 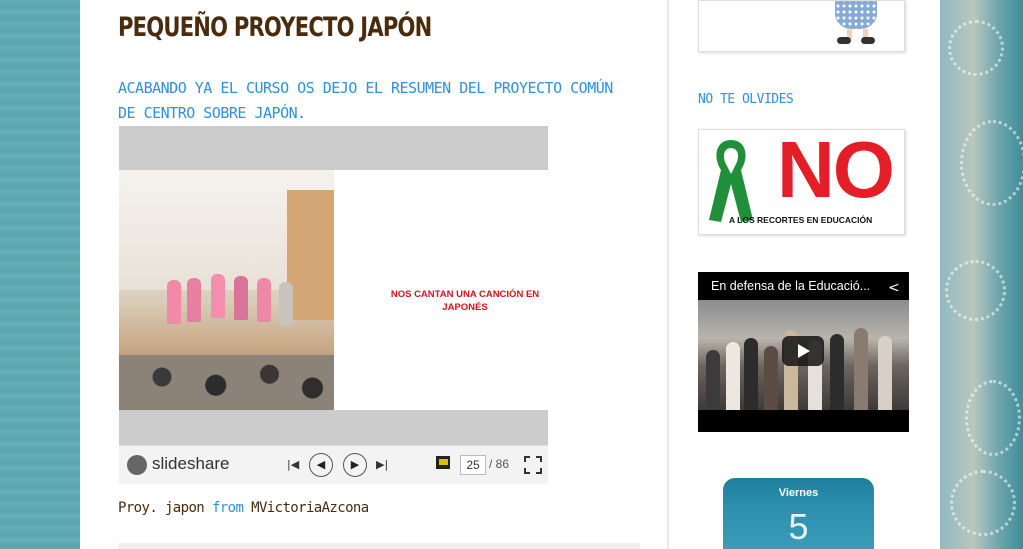 What do you see at coordinates (275, 27) in the screenshot?
I see `post-title: PEQUEÑO PROYECTO JAPÓN` at bounding box center [275, 27].